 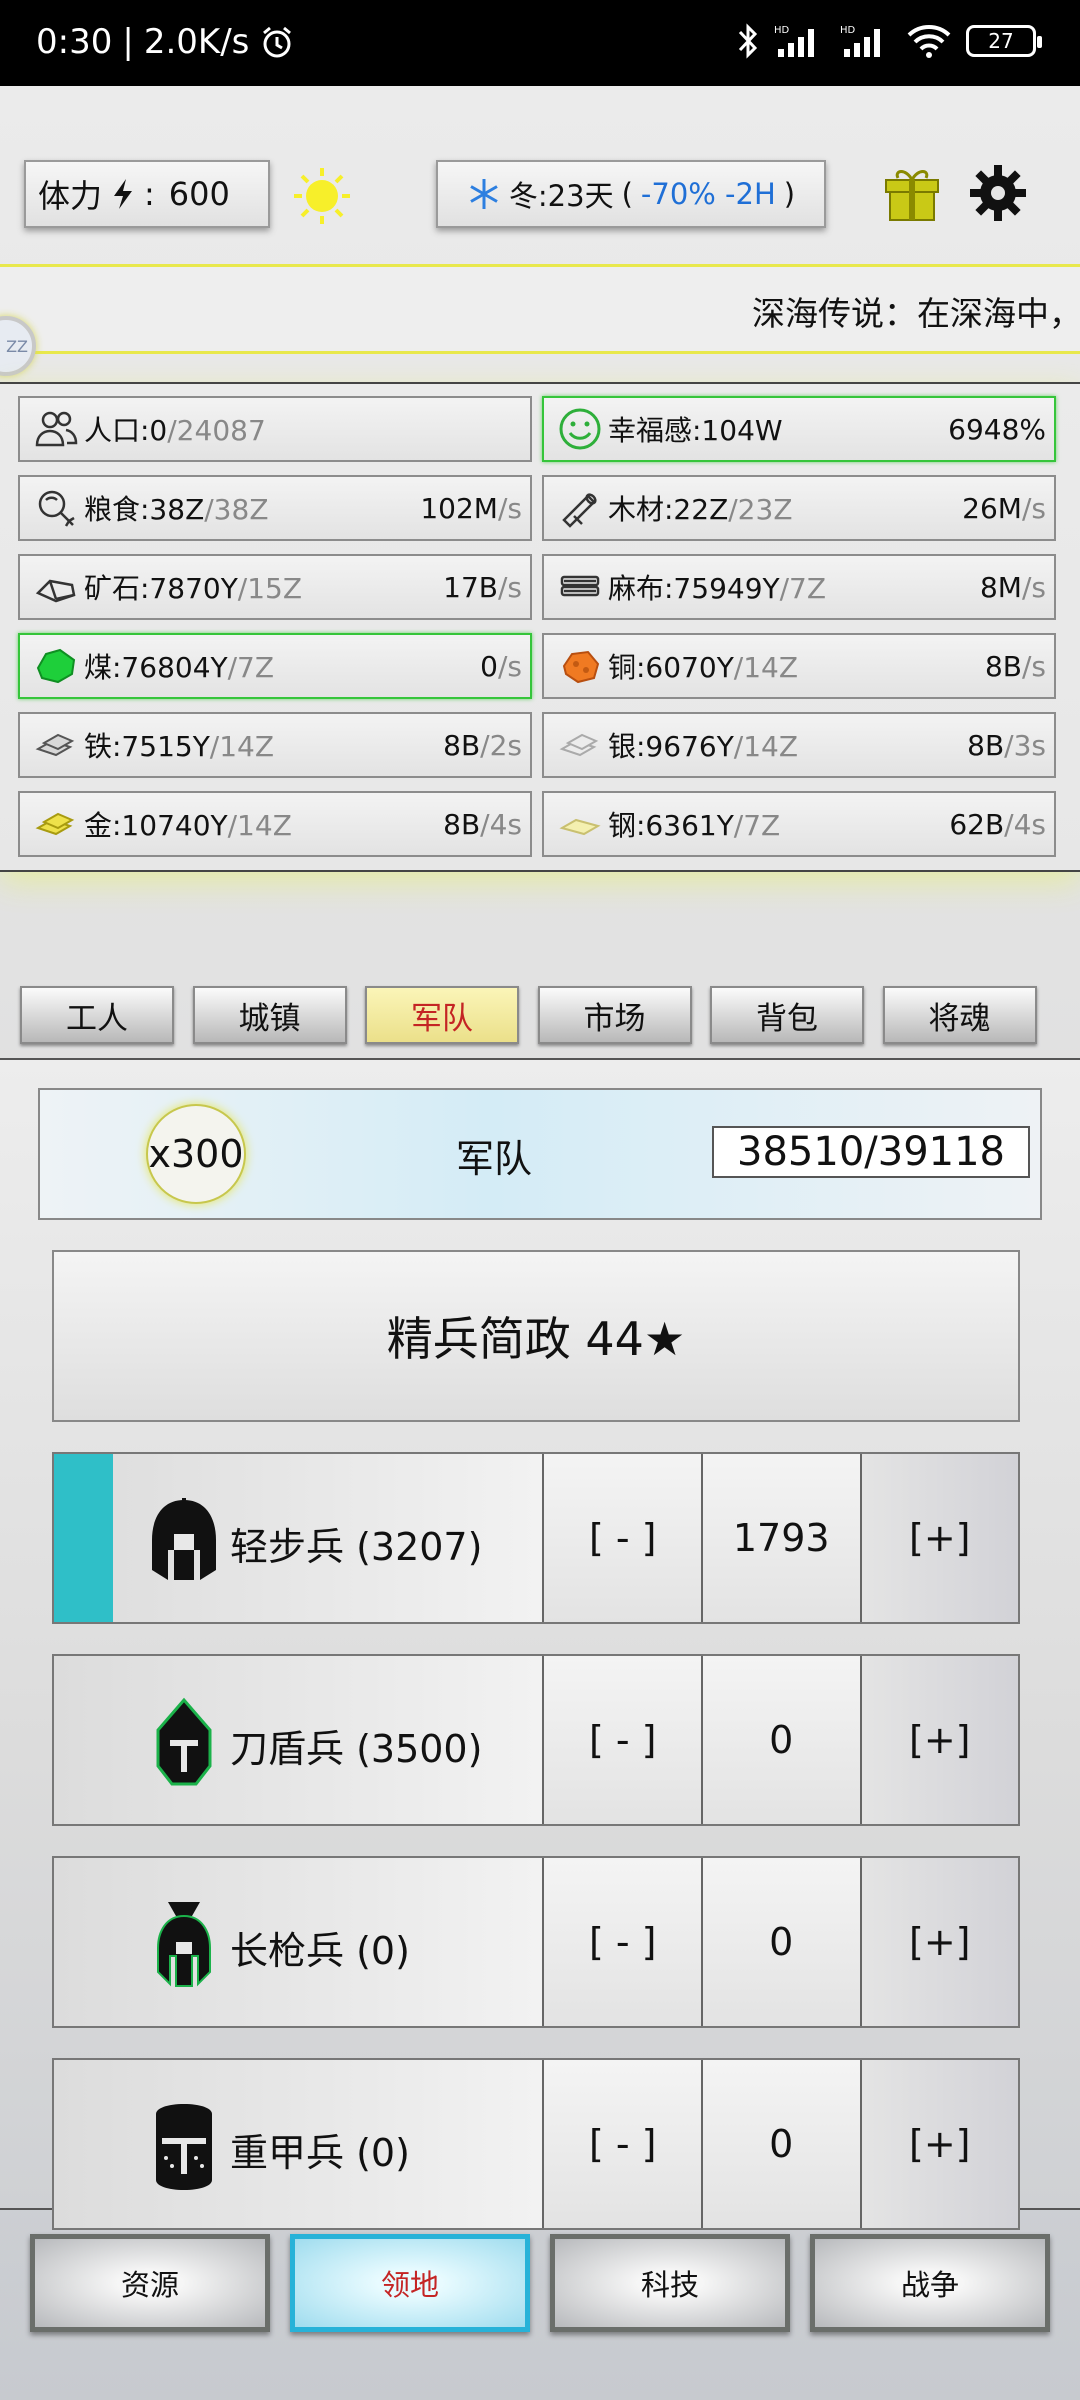 I want to click on resource-rate: 8B/4s, so click(x=482, y=824).